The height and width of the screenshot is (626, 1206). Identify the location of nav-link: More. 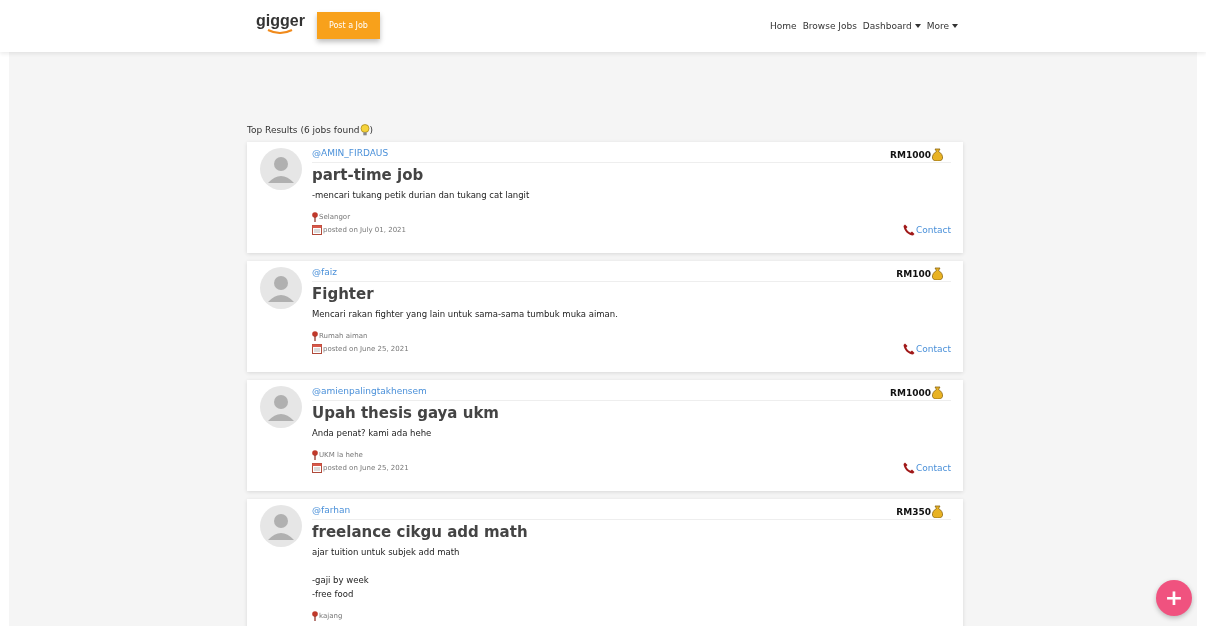
(942, 26).